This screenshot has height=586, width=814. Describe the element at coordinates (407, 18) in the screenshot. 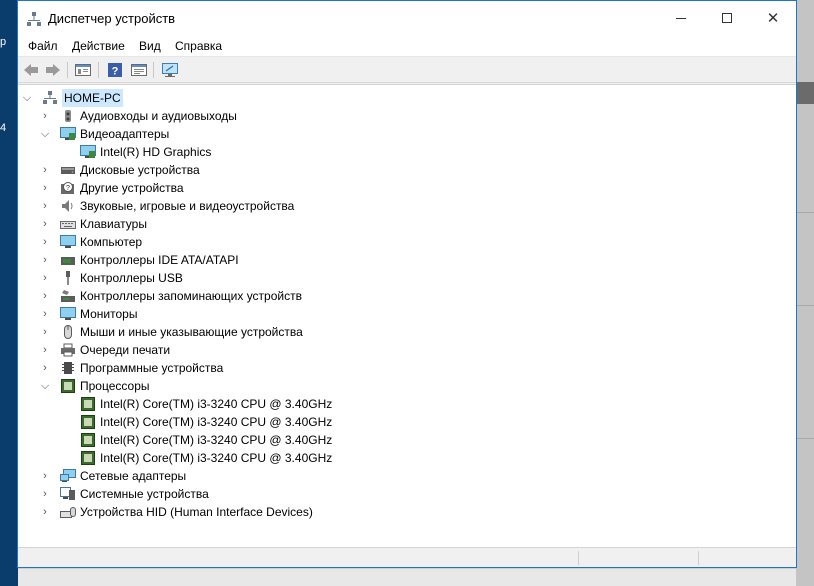

I see `title-bar: Диспетчер устройств ✕` at that location.